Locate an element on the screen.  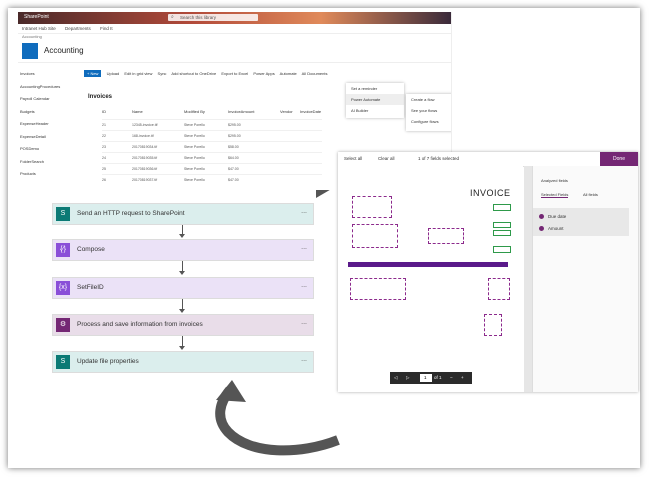
field-box-date is located at coordinates (502, 225).